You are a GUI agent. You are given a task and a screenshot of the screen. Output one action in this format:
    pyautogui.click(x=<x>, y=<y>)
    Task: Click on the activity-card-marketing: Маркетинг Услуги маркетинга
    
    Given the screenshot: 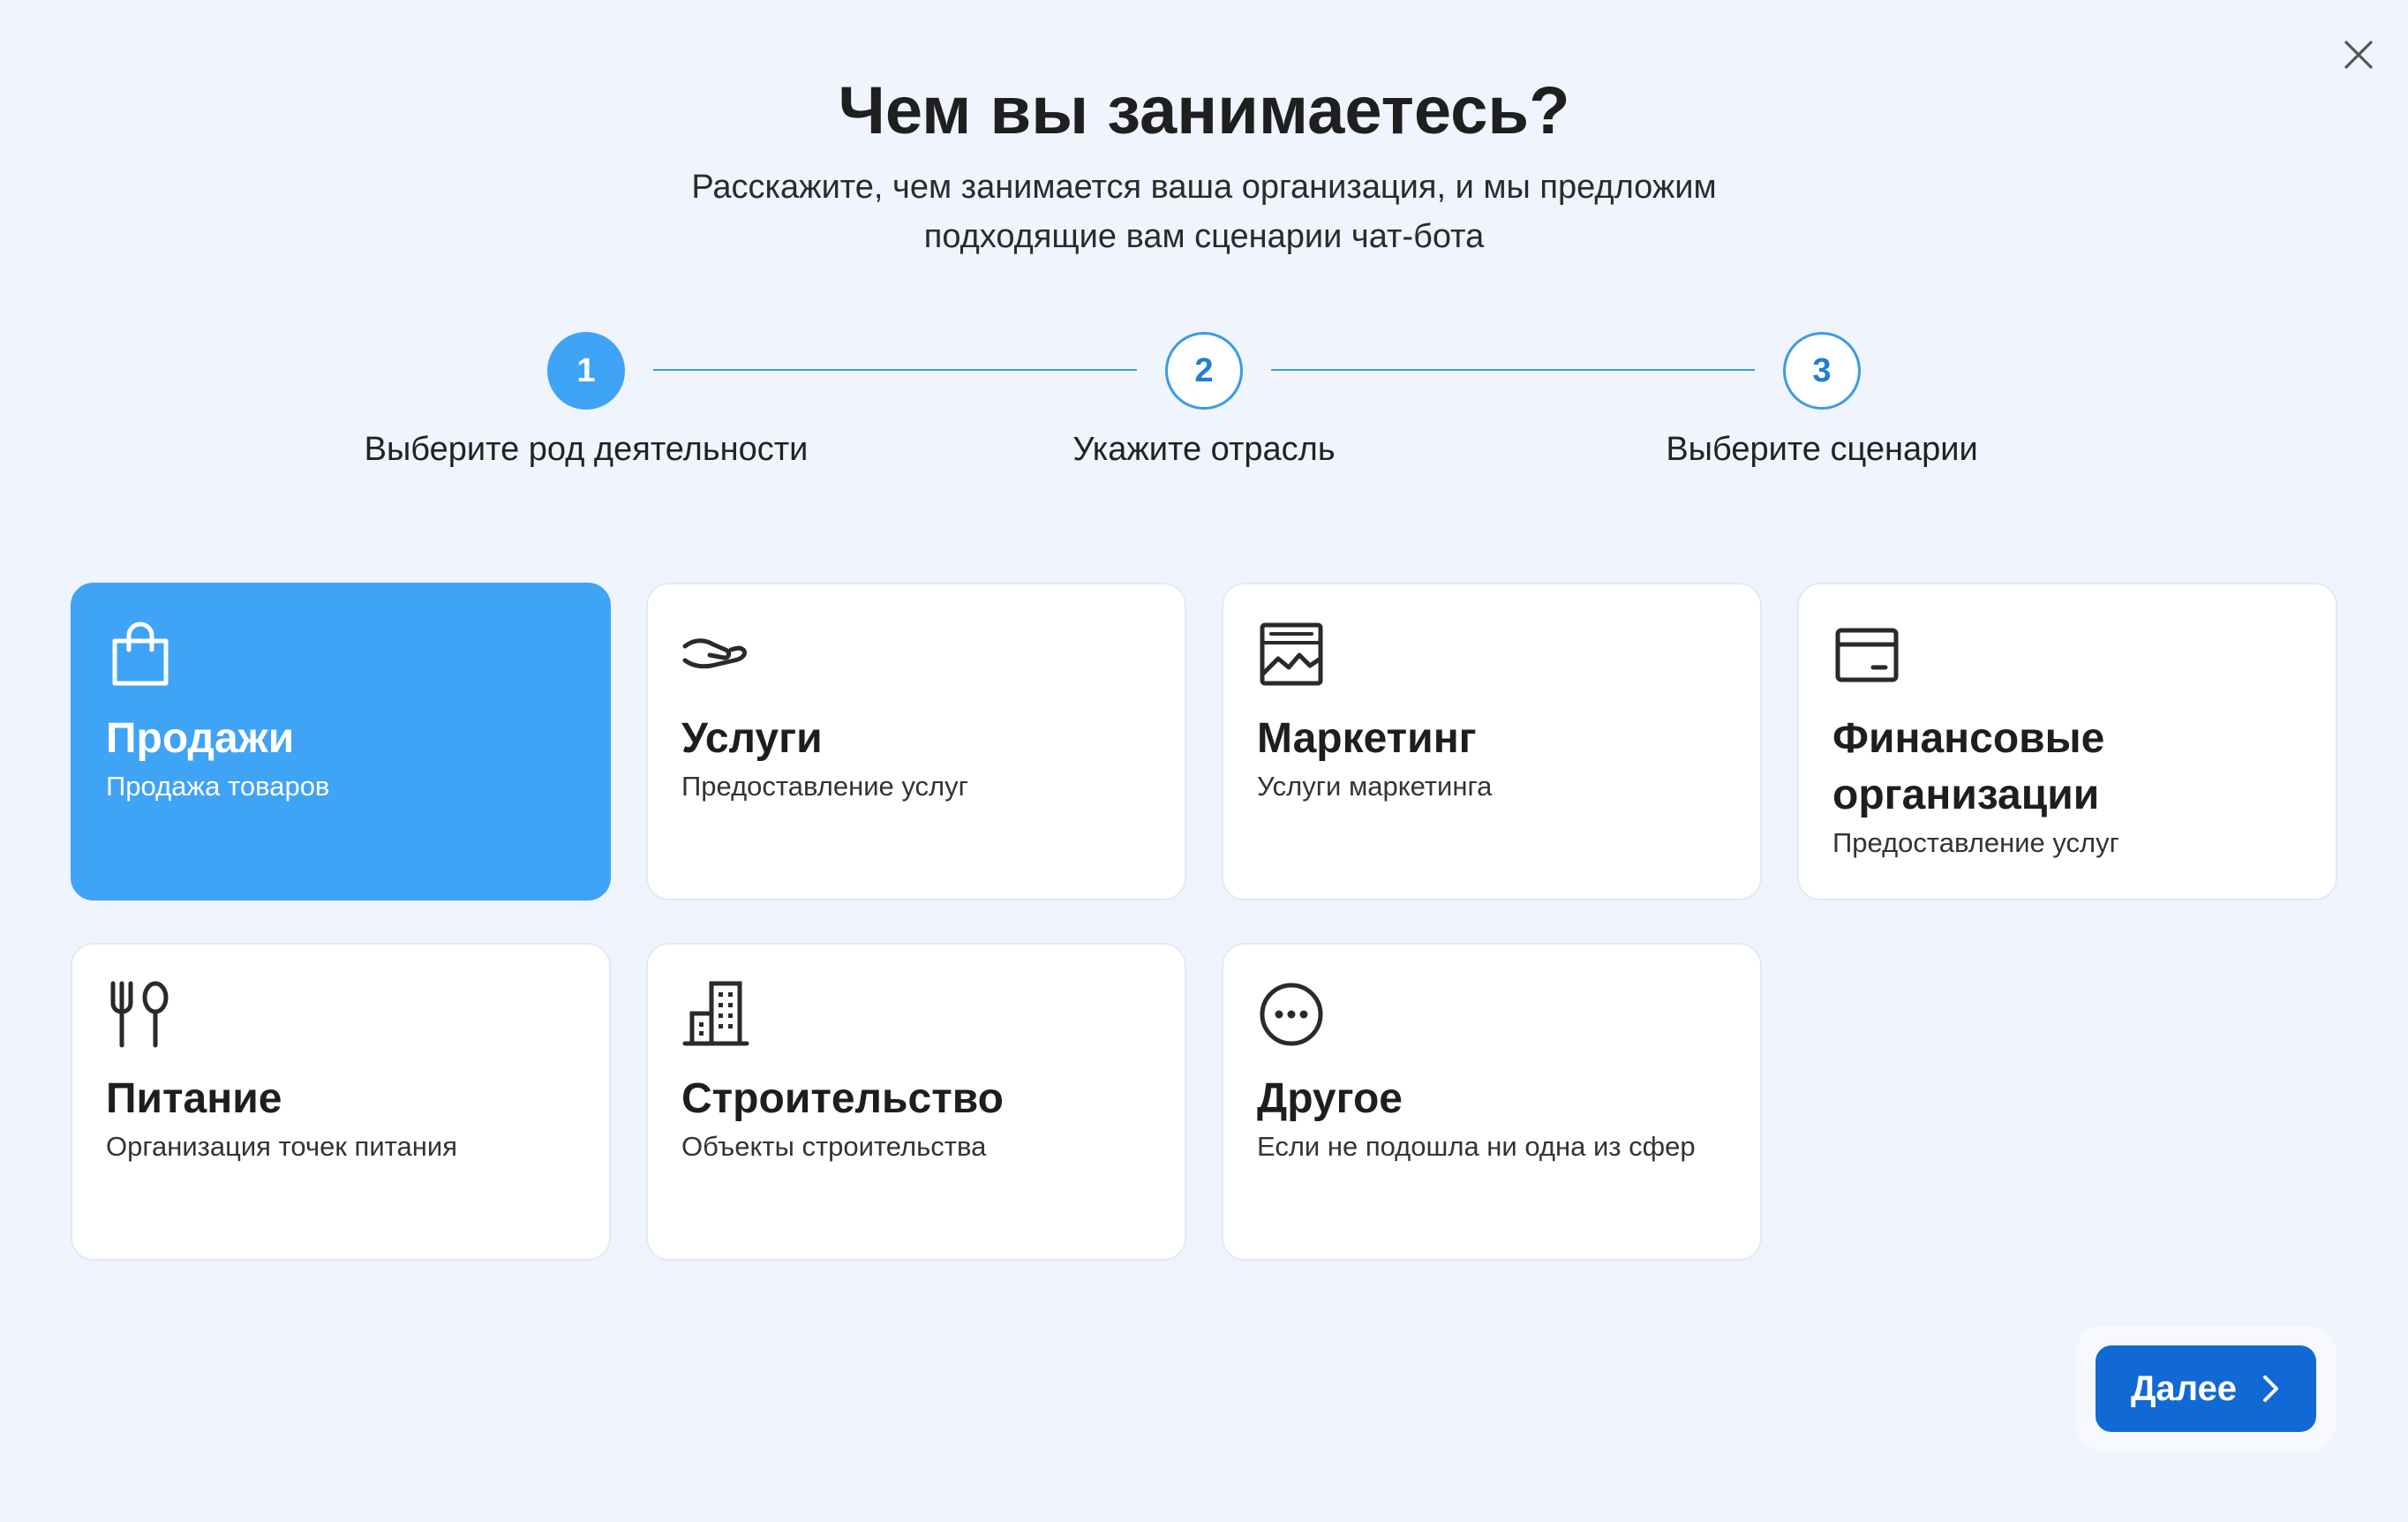 What is the action you would take?
    pyautogui.click(x=1492, y=741)
    